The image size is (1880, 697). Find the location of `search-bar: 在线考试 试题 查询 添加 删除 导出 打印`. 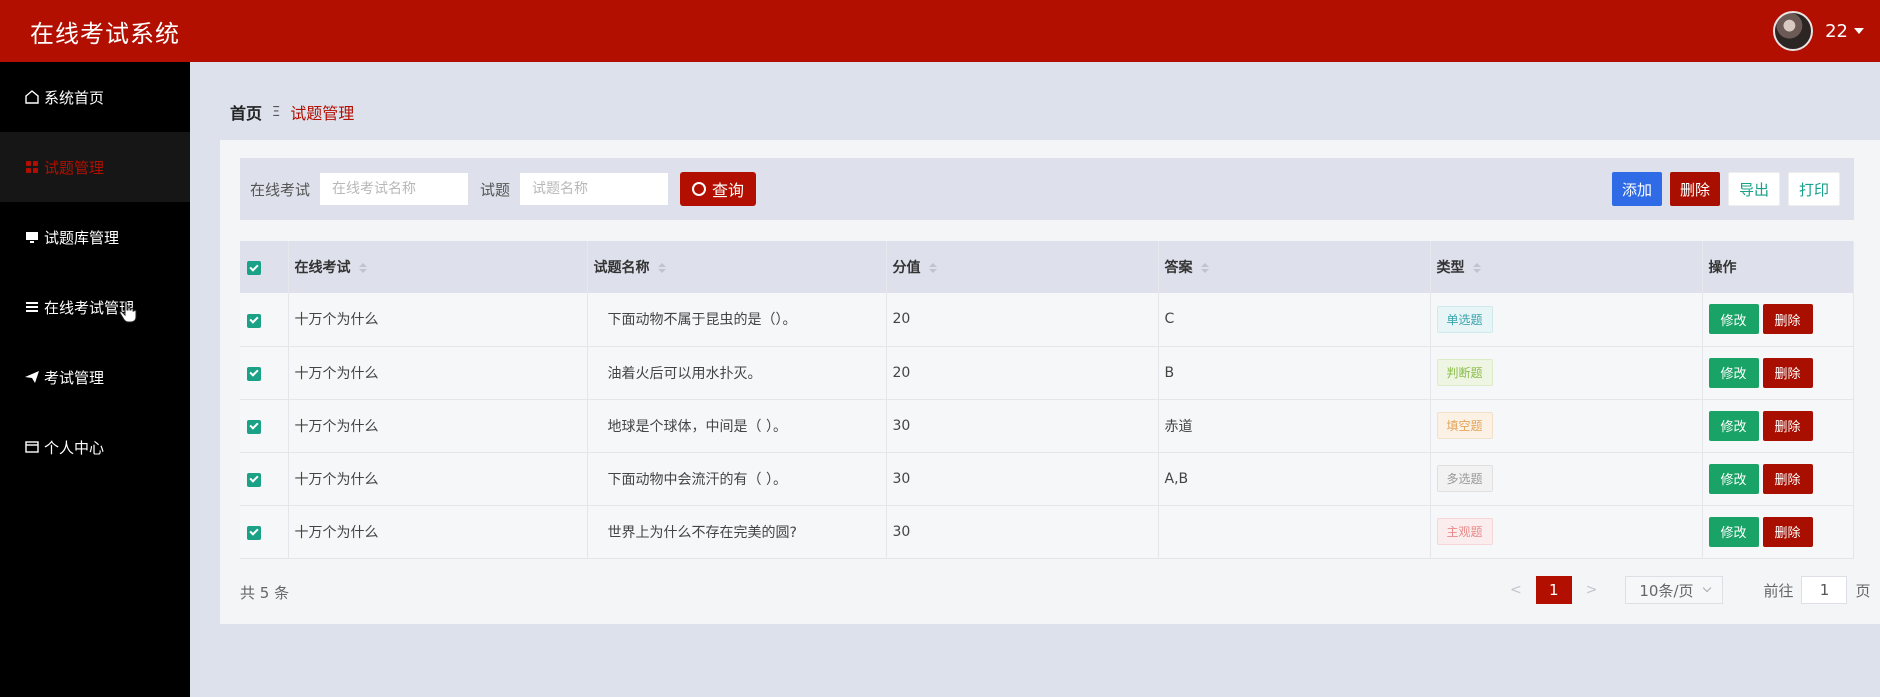

search-bar: 在线考试 试题 查询 添加 删除 导出 打印 is located at coordinates (1047, 189).